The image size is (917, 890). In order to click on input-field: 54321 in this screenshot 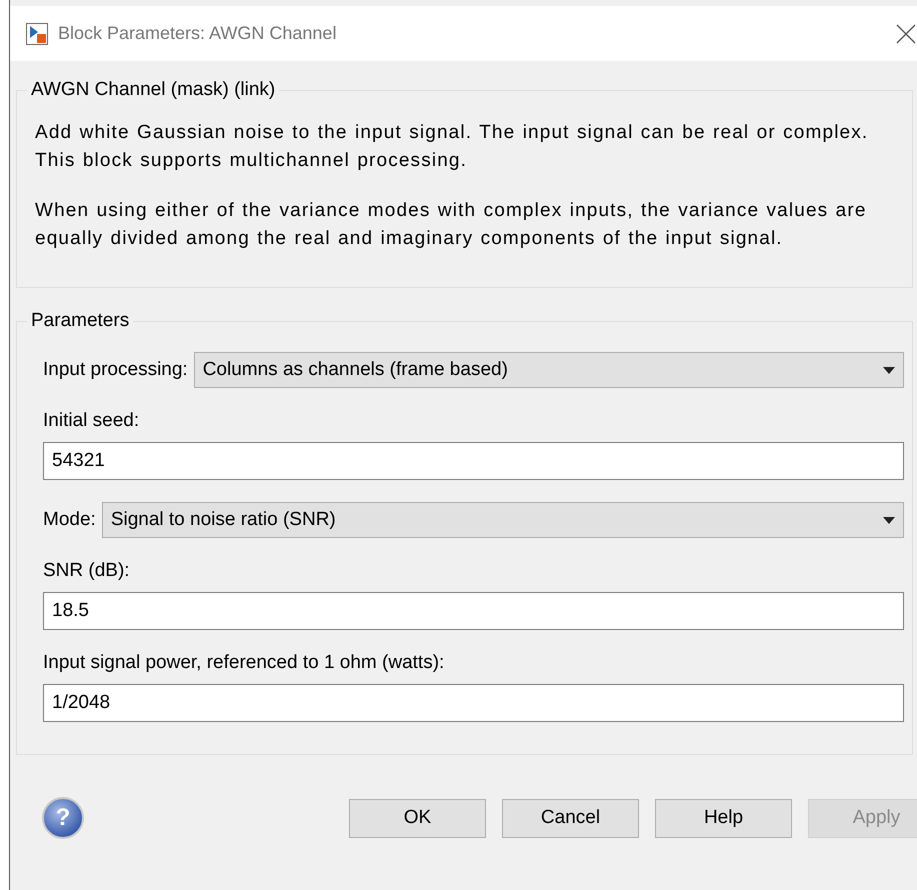, I will do `click(473, 461)`.